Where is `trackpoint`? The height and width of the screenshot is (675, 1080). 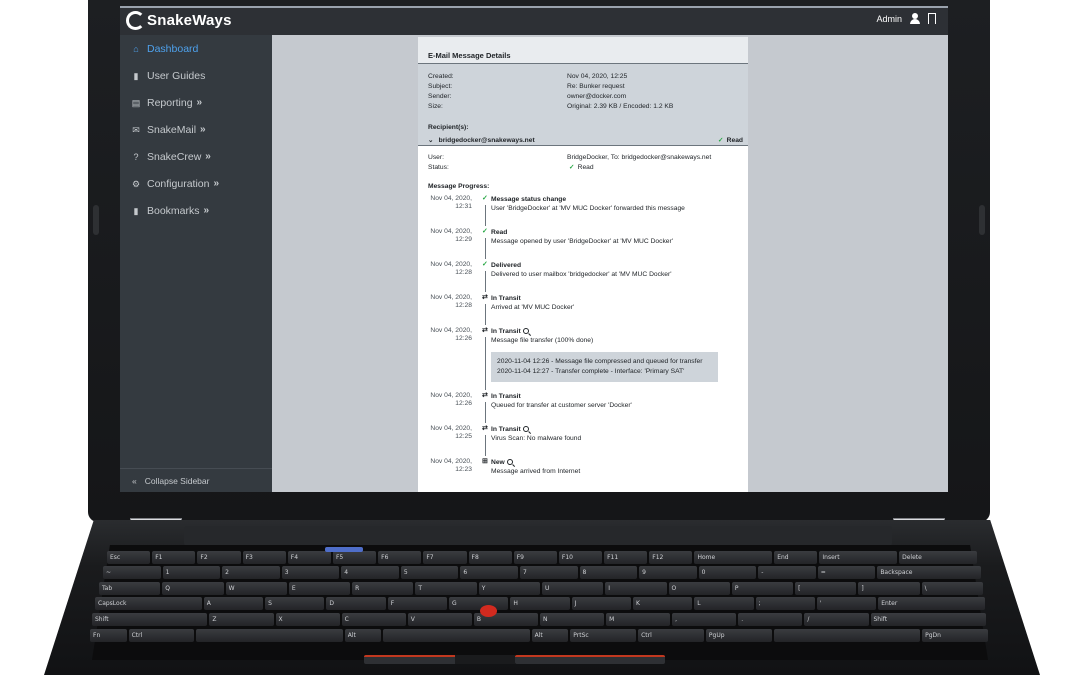 trackpoint is located at coordinates (488, 611).